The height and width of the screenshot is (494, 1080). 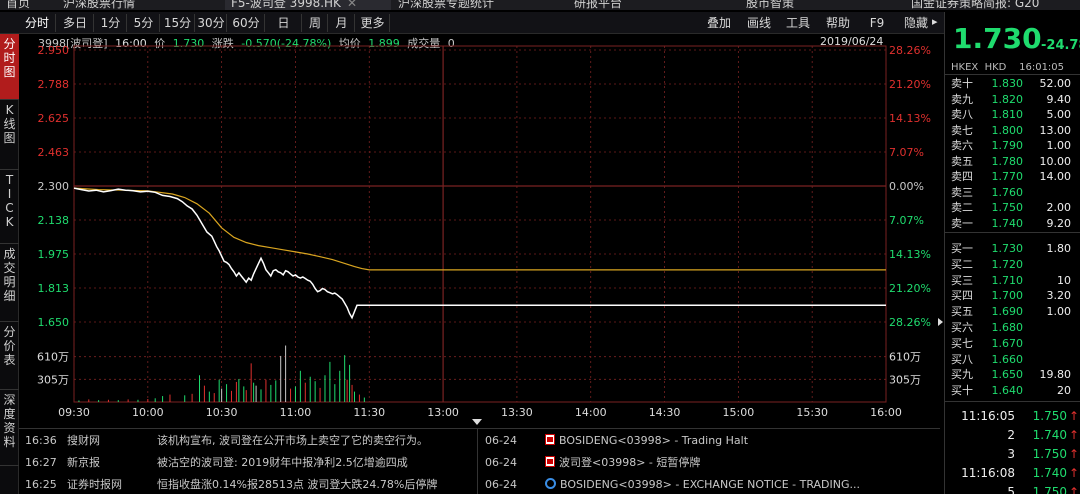 I want to click on announcement-title: 波司登<03998> - 短暂停牌, so click(x=630, y=462).